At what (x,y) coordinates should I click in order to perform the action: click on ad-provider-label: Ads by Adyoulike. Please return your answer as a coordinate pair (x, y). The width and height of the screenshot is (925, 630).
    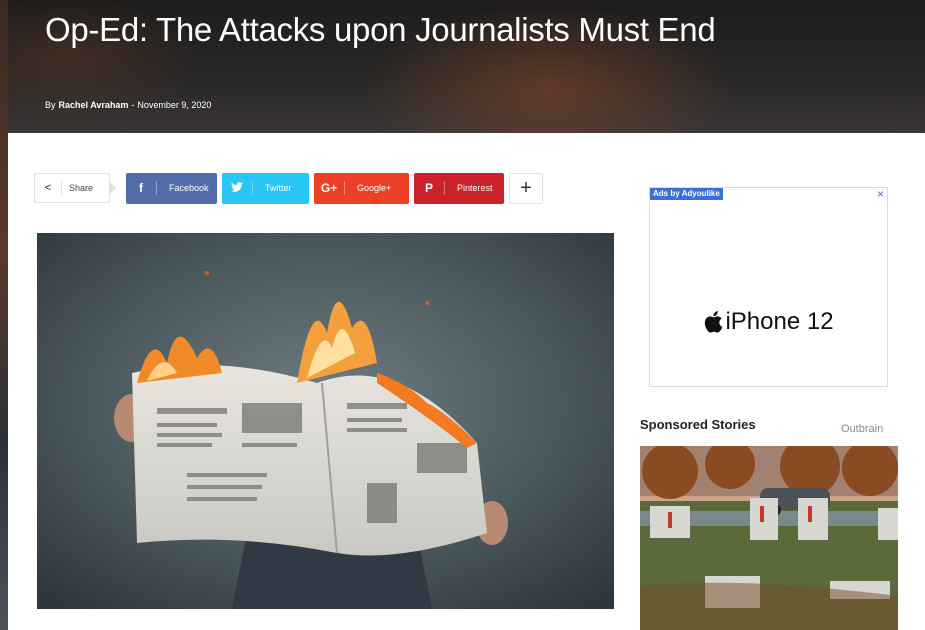
    Looking at the image, I should click on (686, 194).